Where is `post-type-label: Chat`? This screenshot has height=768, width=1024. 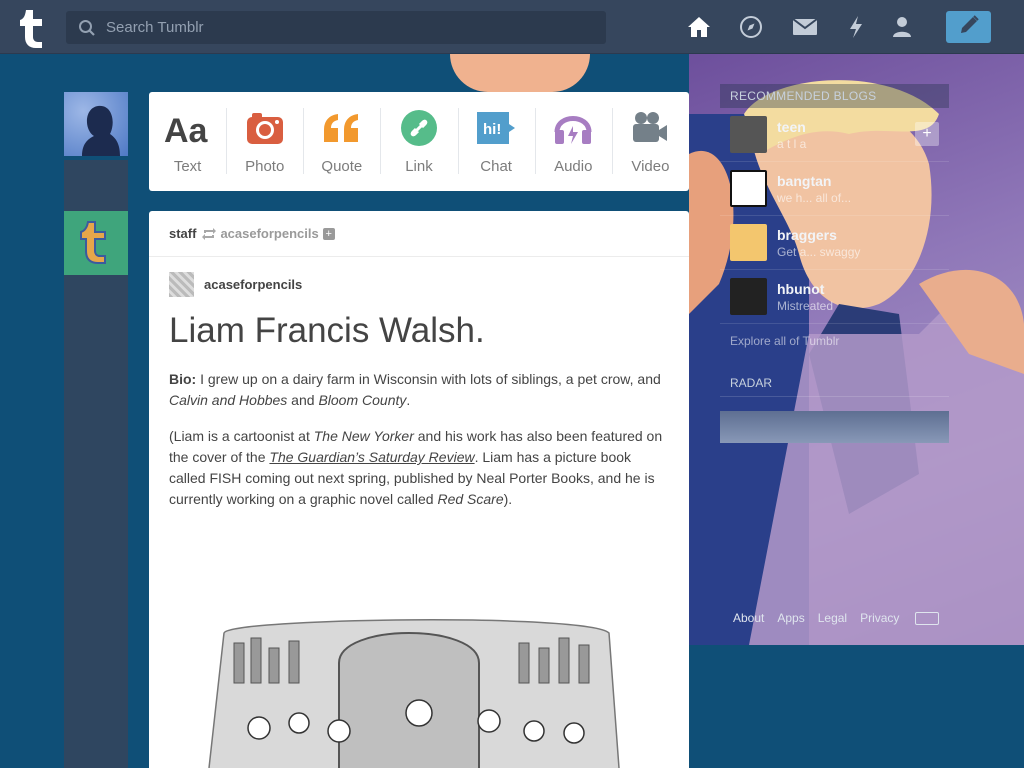
post-type-label: Chat is located at coordinates (496, 166).